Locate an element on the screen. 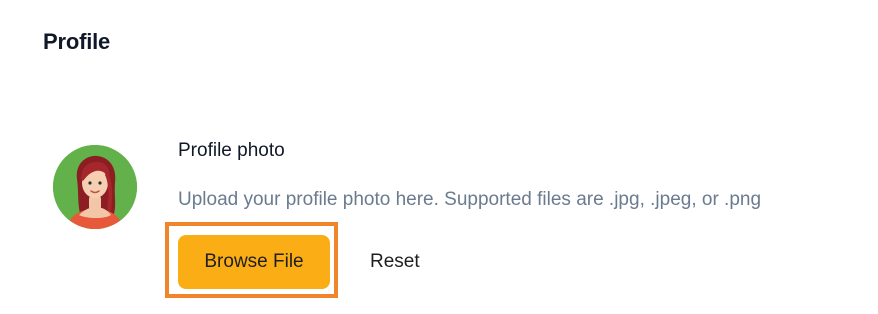 The height and width of the screenshot is (314, 878). browse-file-button: Browse File is located at coordinates (254, 262).